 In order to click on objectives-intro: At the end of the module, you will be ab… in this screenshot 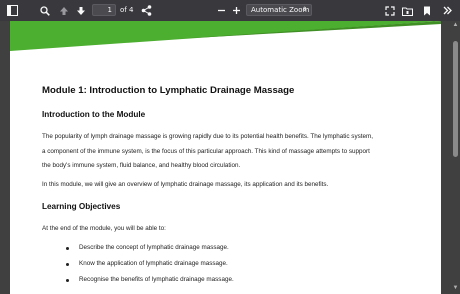, I will do `click(104, 228)`.